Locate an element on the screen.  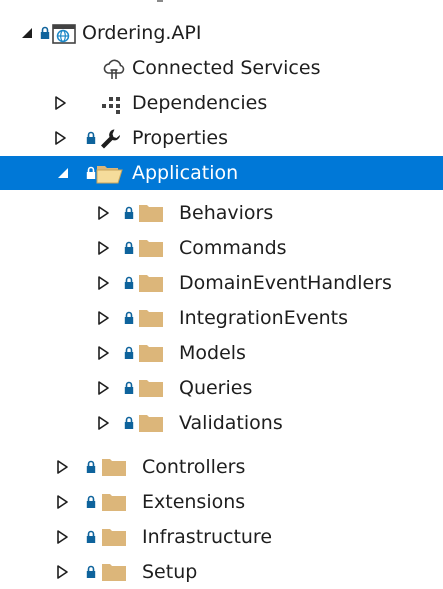
tree-item-label: Validations is located at coordinates (231, 423).